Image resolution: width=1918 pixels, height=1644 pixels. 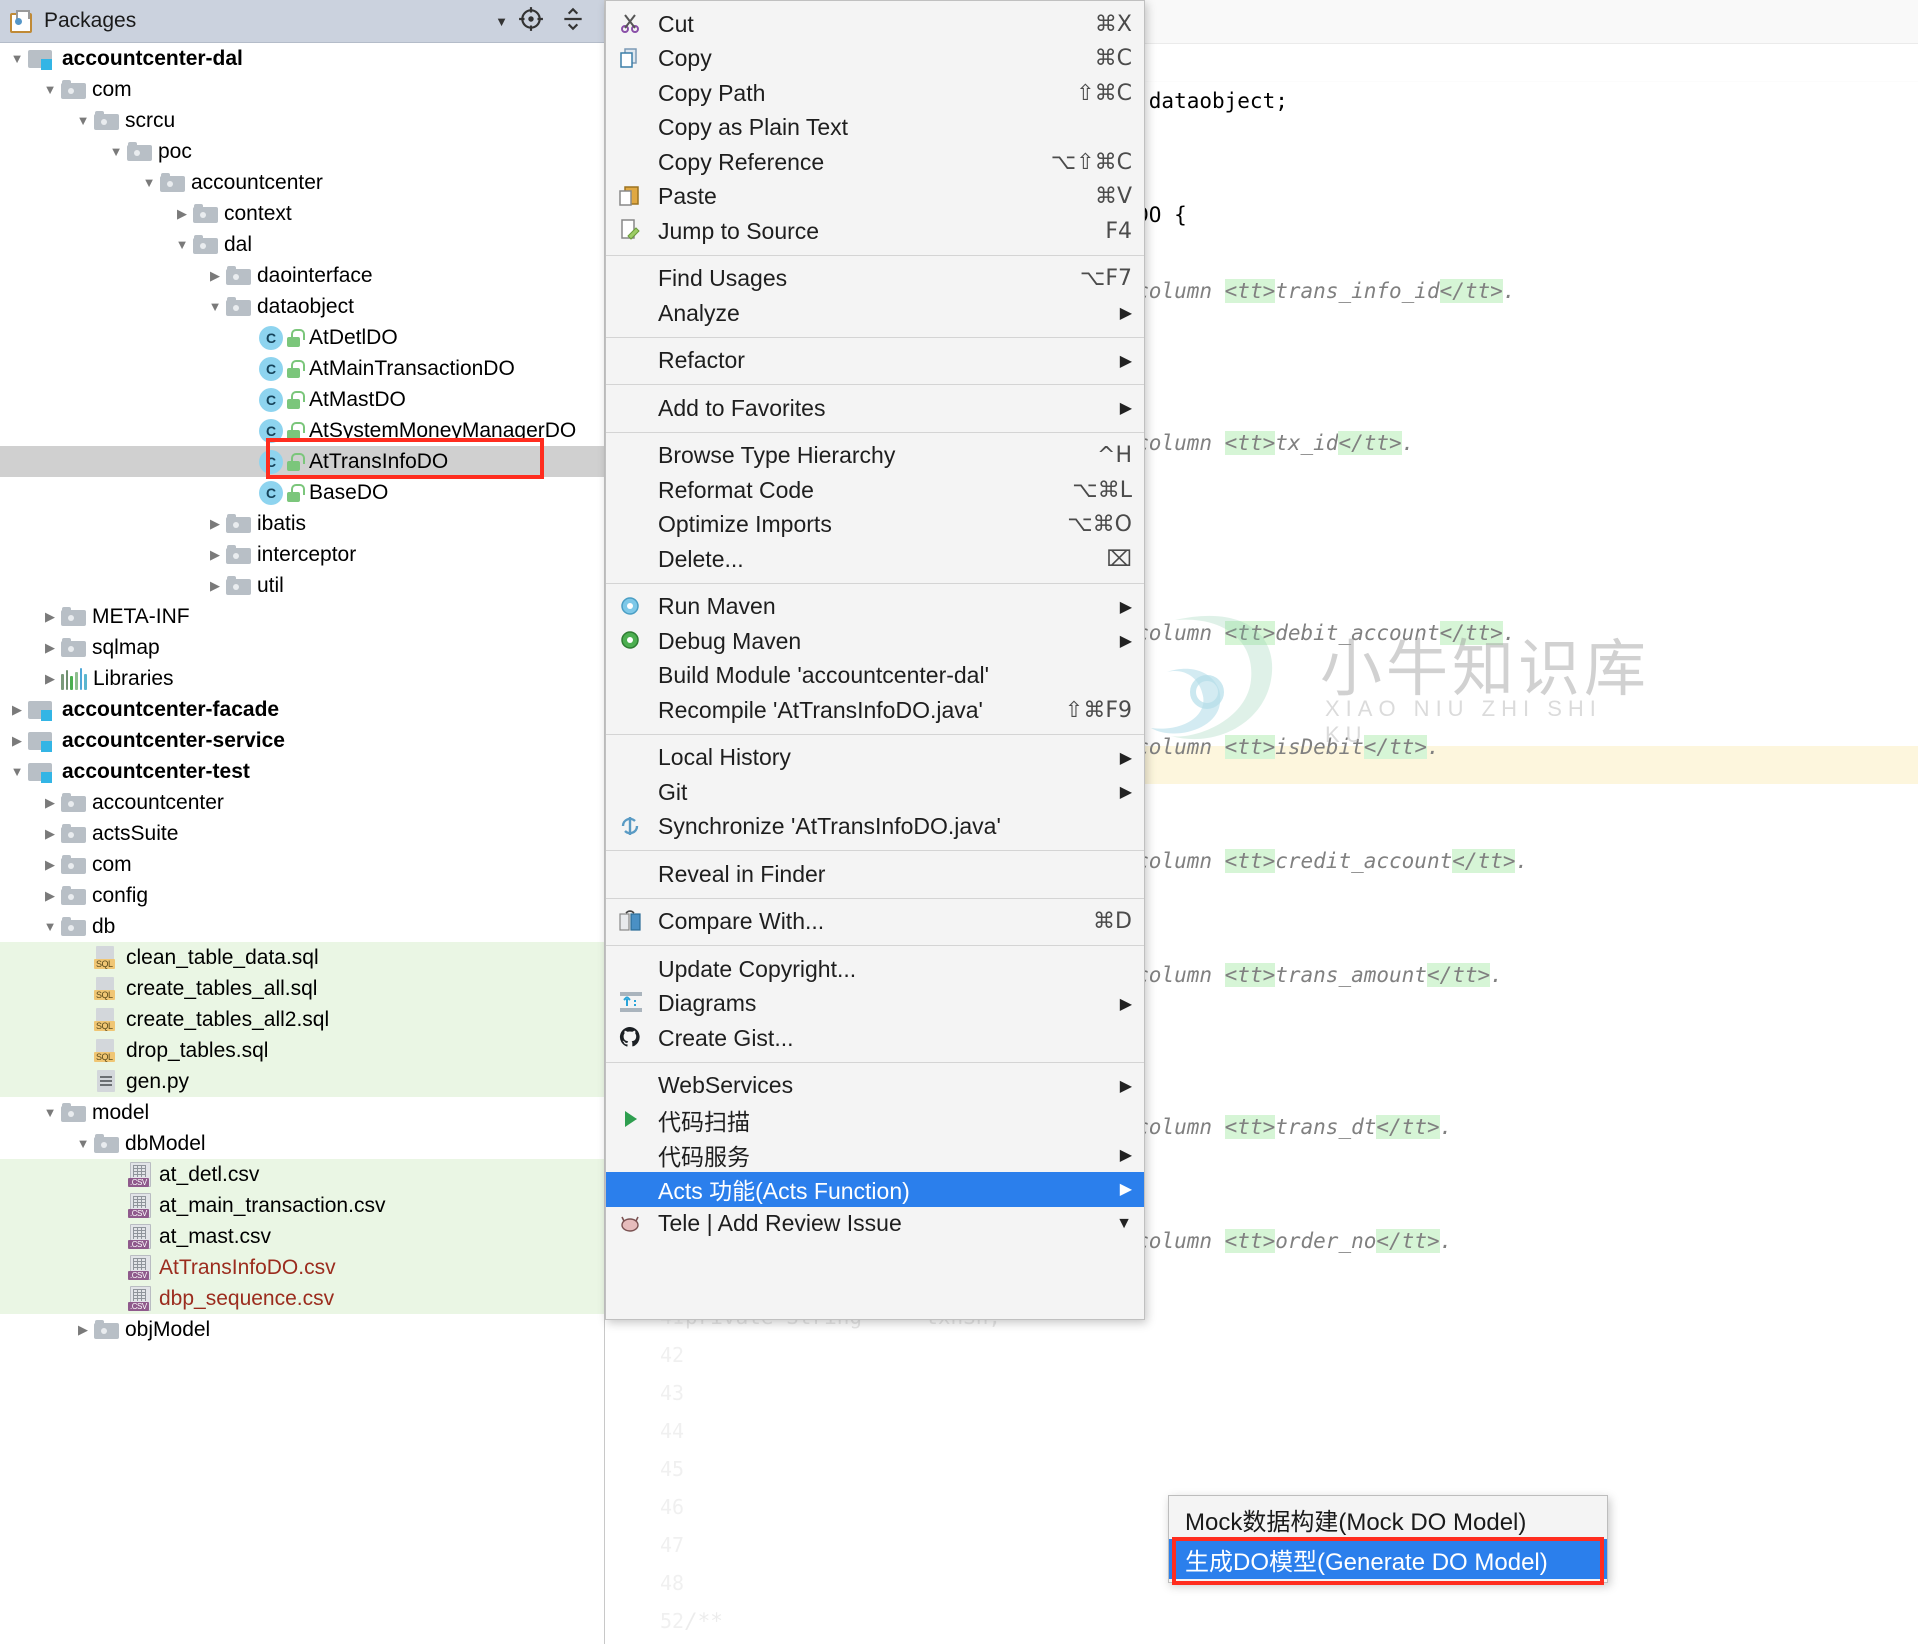 What do you see at coordinates (302, 864) in the screenshot?
I see `tree-item-com: ▶ com` at bounding box center [302, 864].